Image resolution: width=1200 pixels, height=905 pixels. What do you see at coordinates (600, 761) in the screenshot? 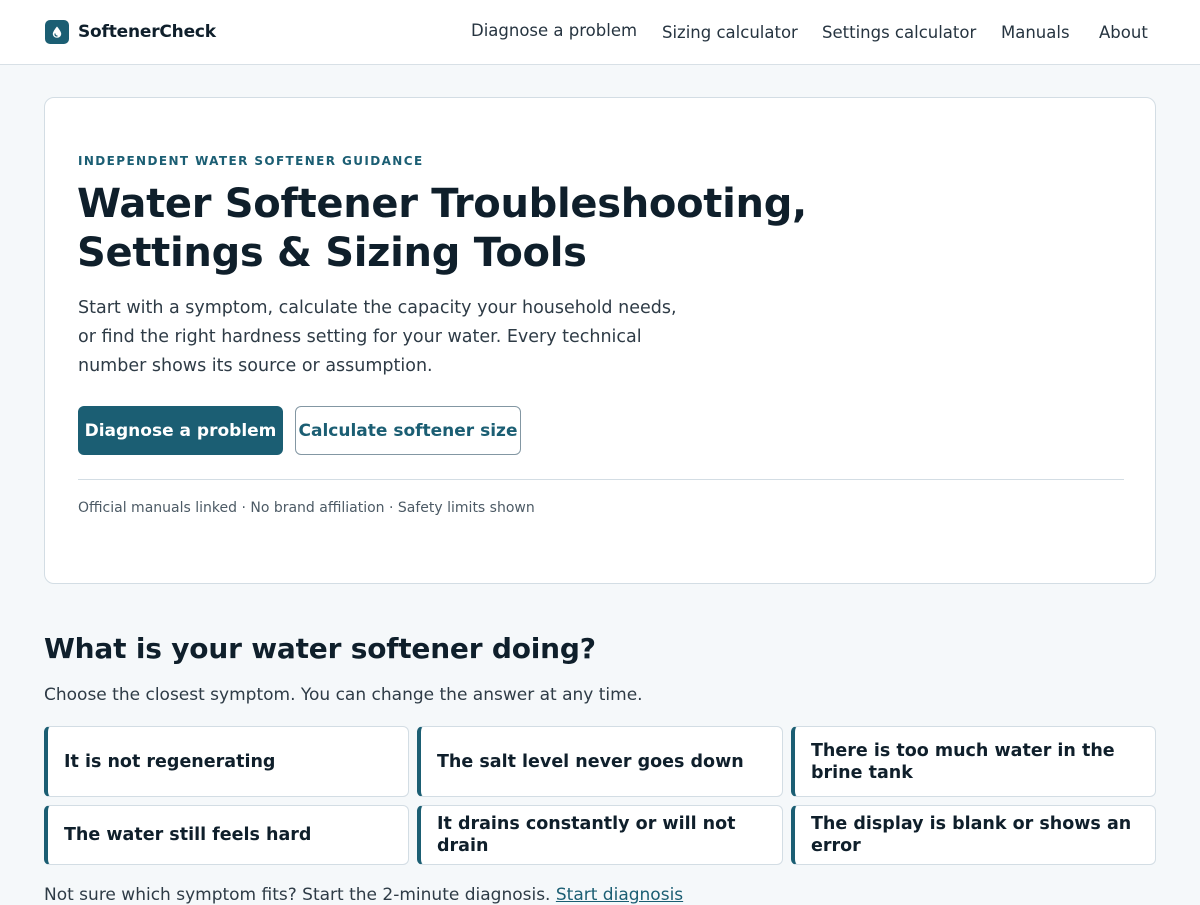
I see `symptom-salt-level-unchanged: The salt level never goes down` at bounding box center [600, 761].